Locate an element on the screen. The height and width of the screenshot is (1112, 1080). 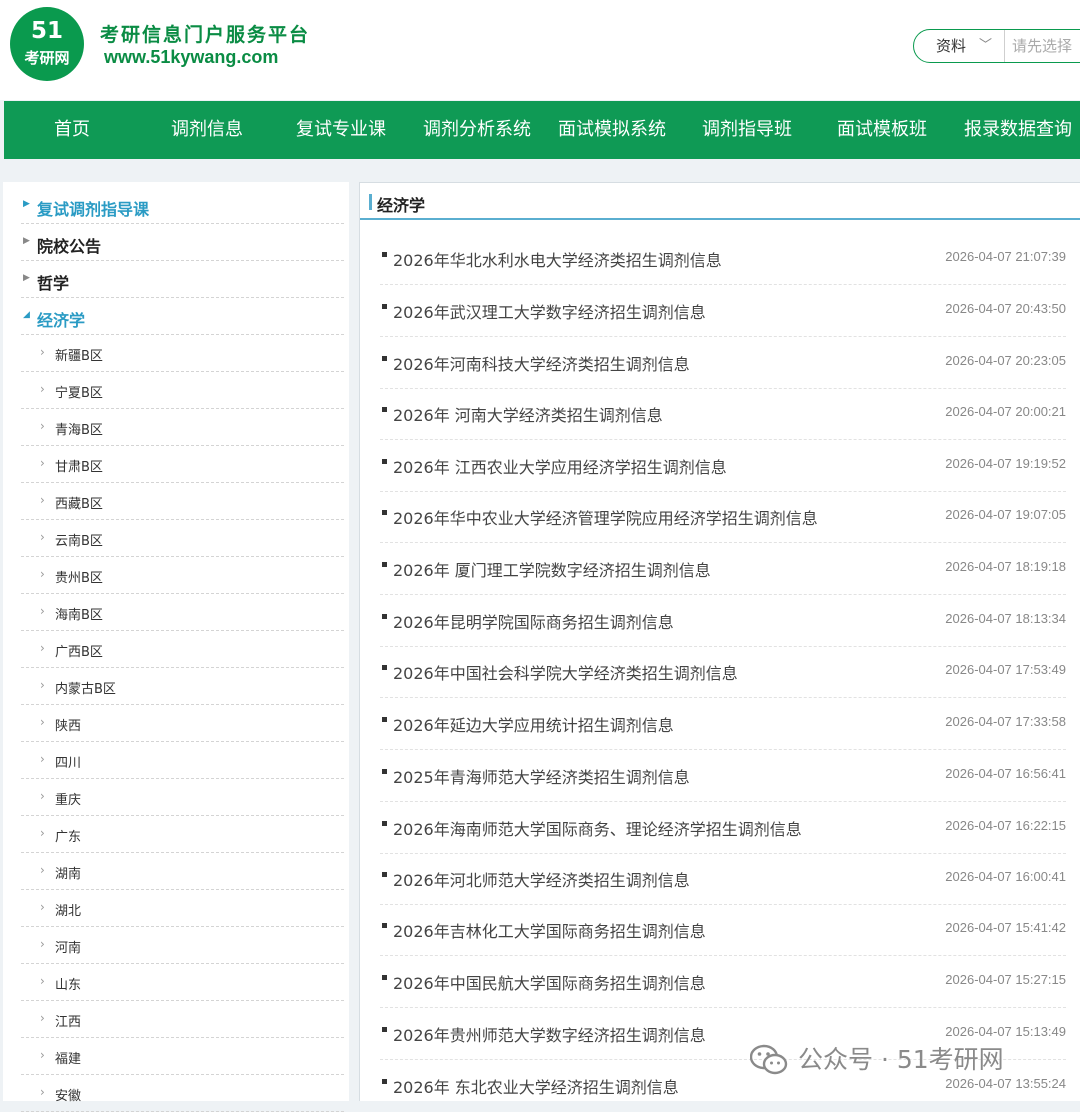
sidebar-item-economics: ◢ 经济学 is located at coordinates (182, 316).